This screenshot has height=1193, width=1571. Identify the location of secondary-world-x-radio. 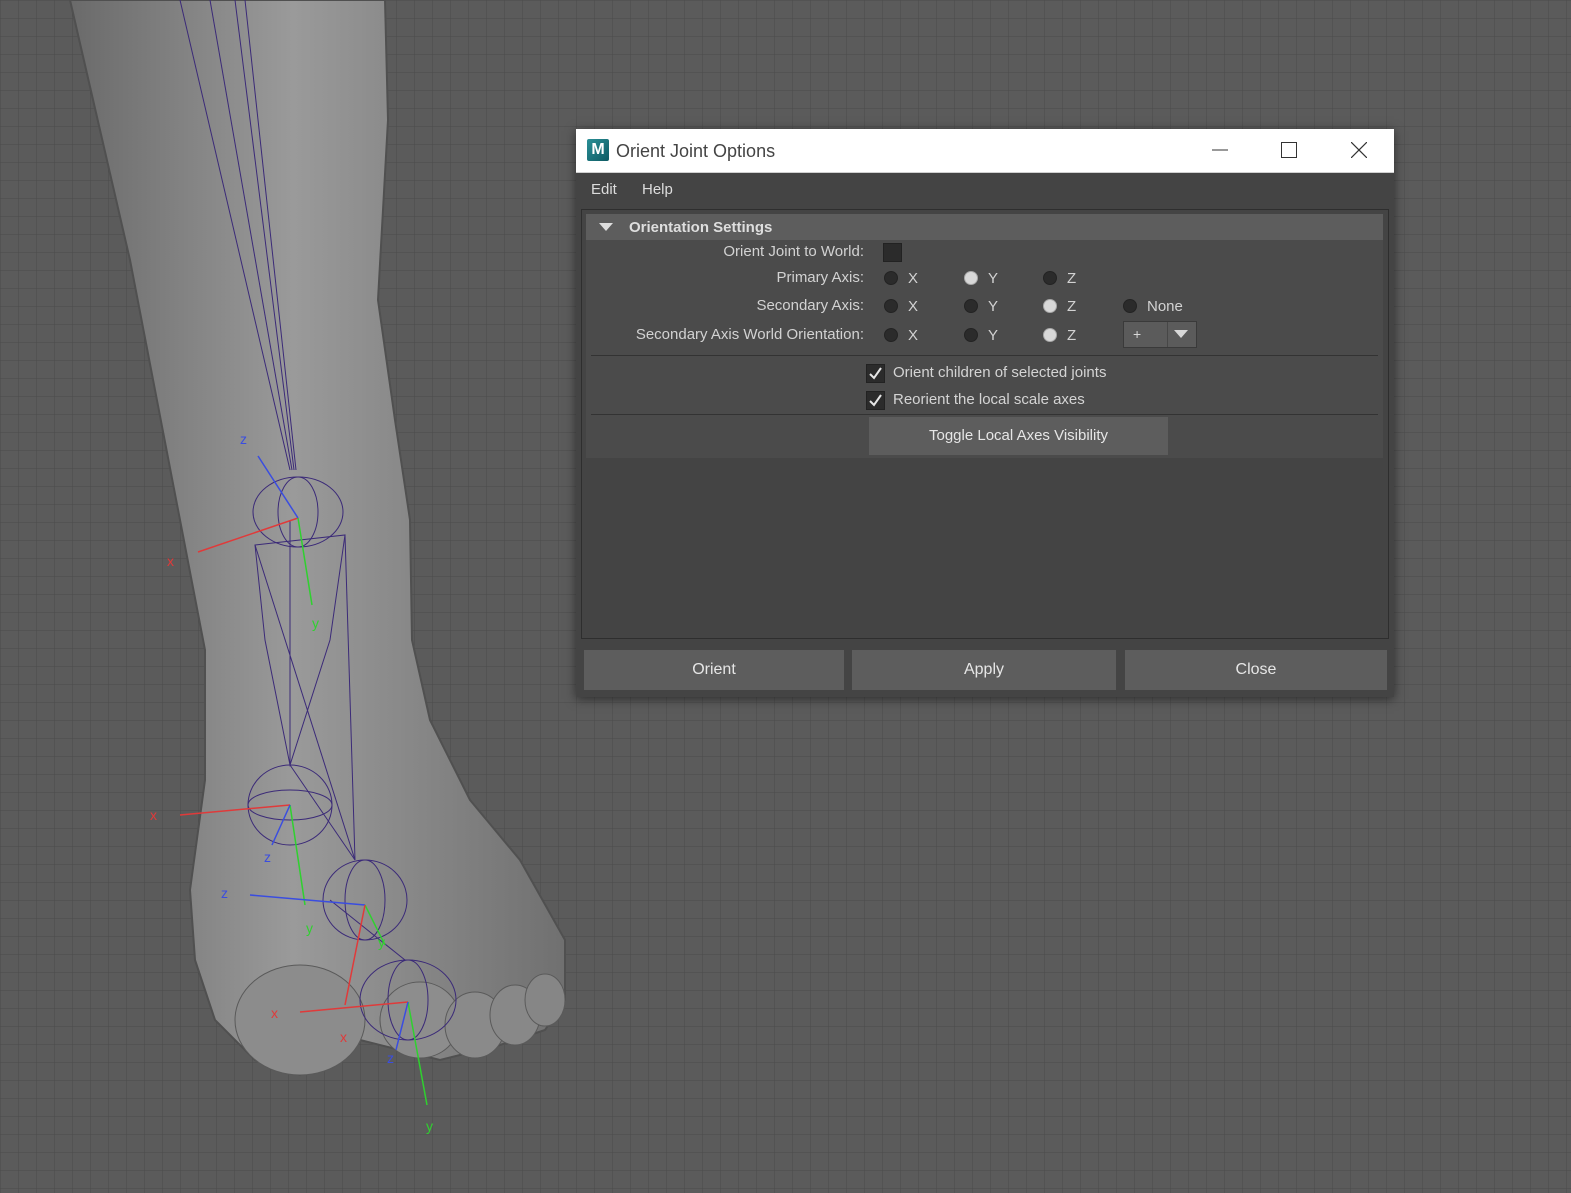
(891, 335).